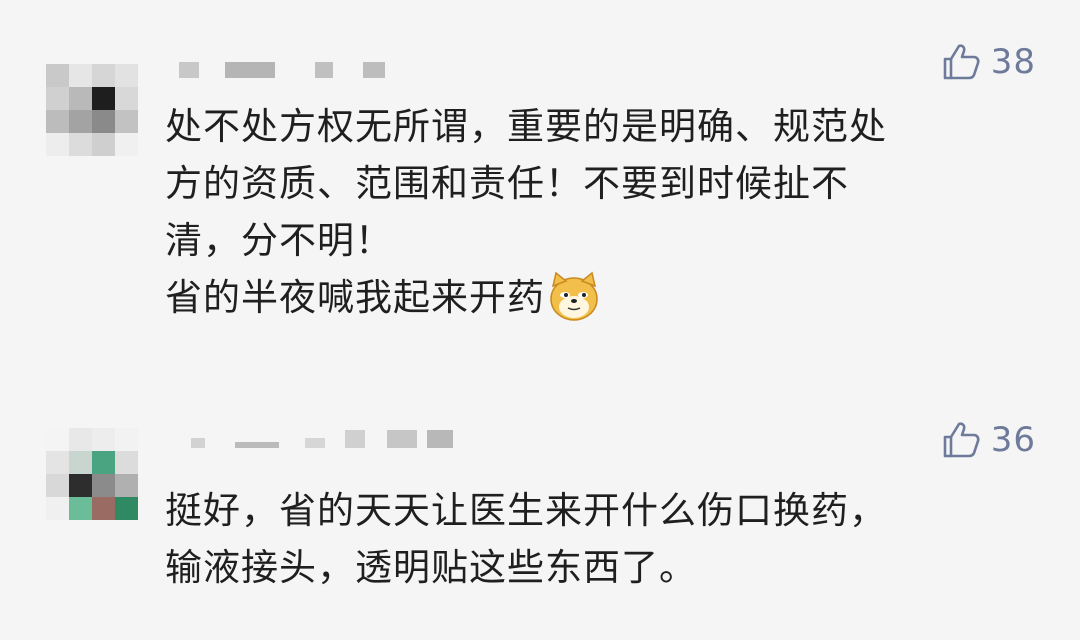 The width and height of the screenshot is (1080, 640). I want to click on comment-text: 挺好，省的天天让医生来开什么伤口换药， 输液接头，透明贴这些东西了。, so click(600, 539).